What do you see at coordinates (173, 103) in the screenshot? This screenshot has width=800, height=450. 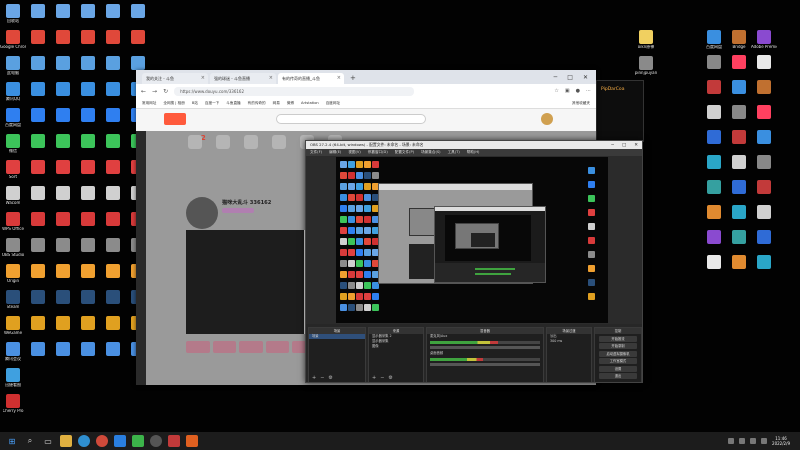 I see `bookmark-item: 全网搜 | 相册` at bounding box center [173, 103].